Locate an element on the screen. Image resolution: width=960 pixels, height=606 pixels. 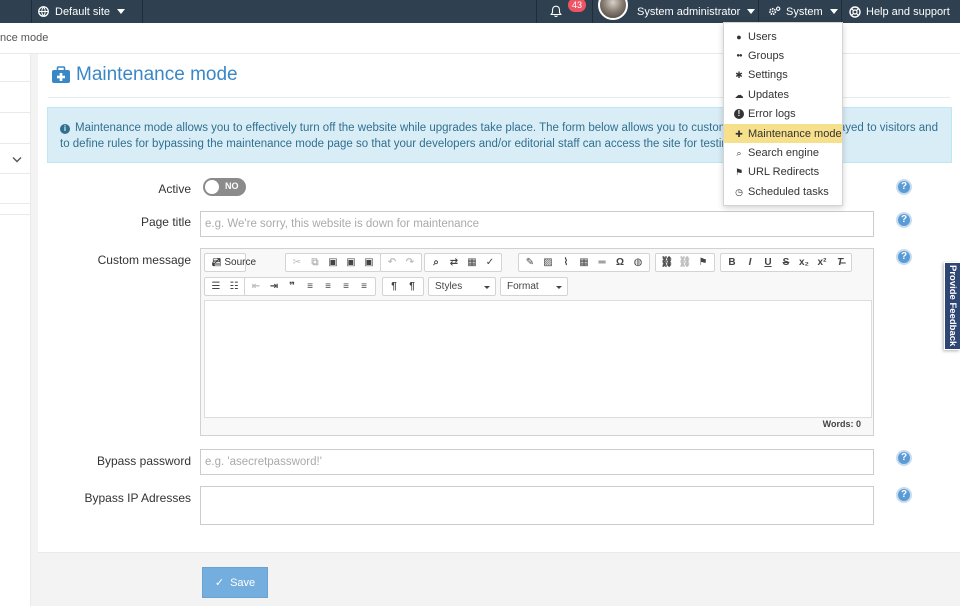
menu-item-error-logs: ! Error logs is located at coordinates (783, 114).